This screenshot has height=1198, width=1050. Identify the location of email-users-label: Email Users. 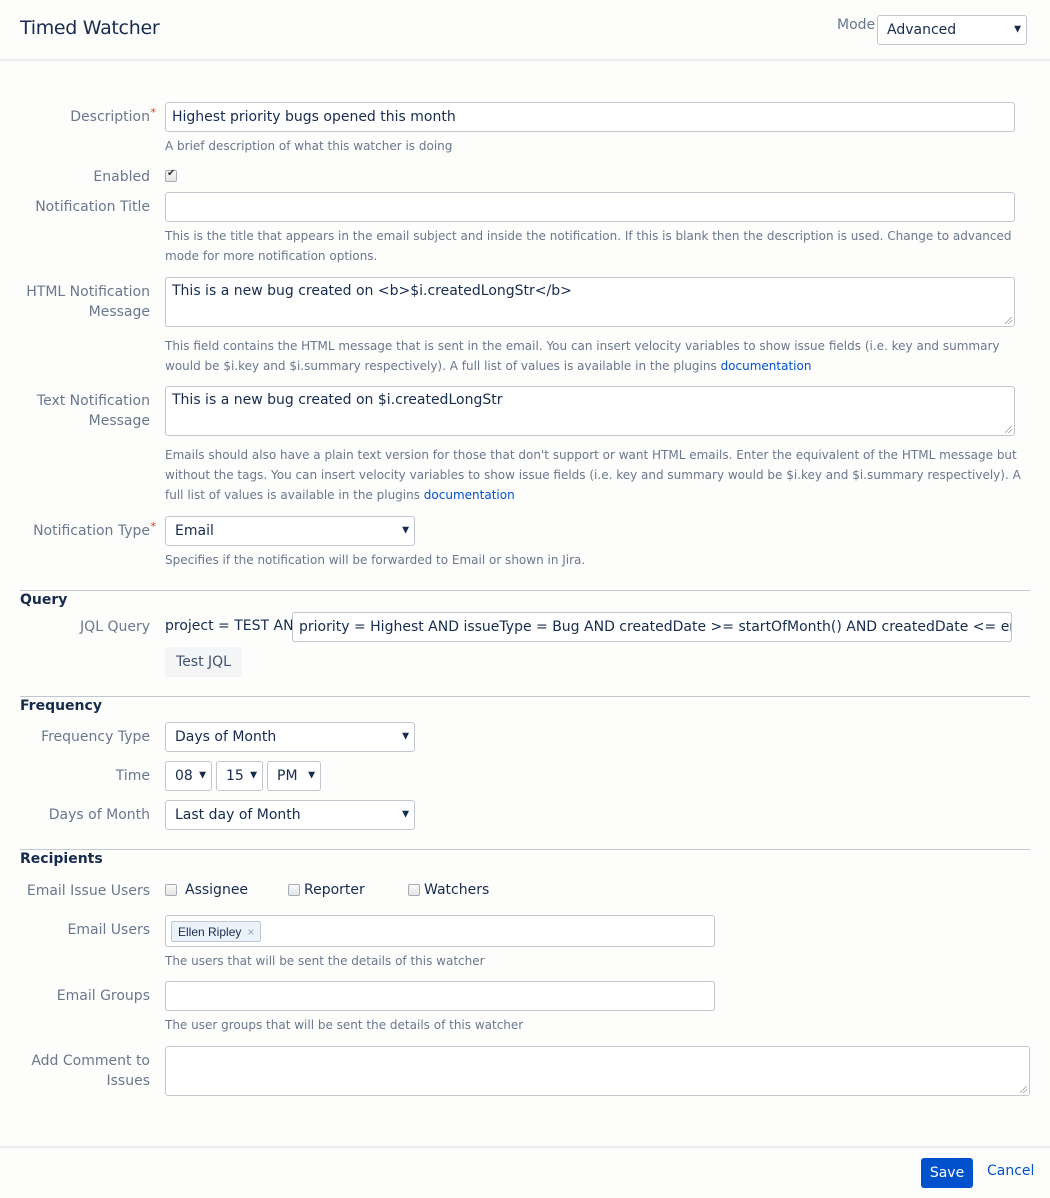
(109, 930).